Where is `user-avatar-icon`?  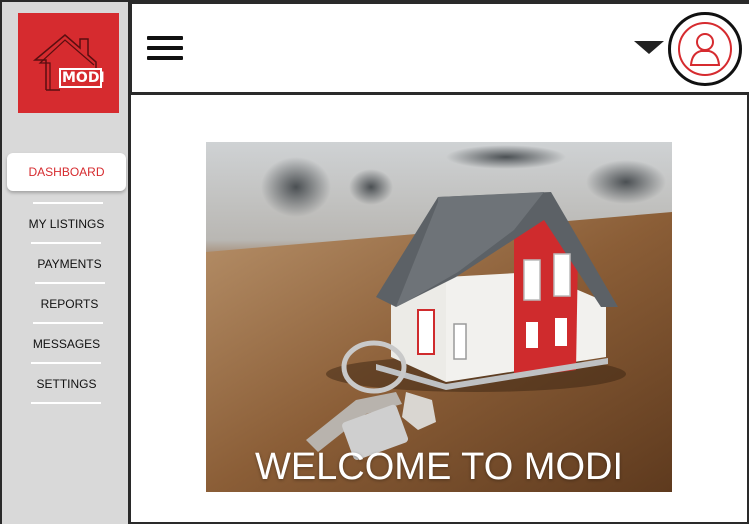
user-avatar-icon is located at coordinates (705, 49).